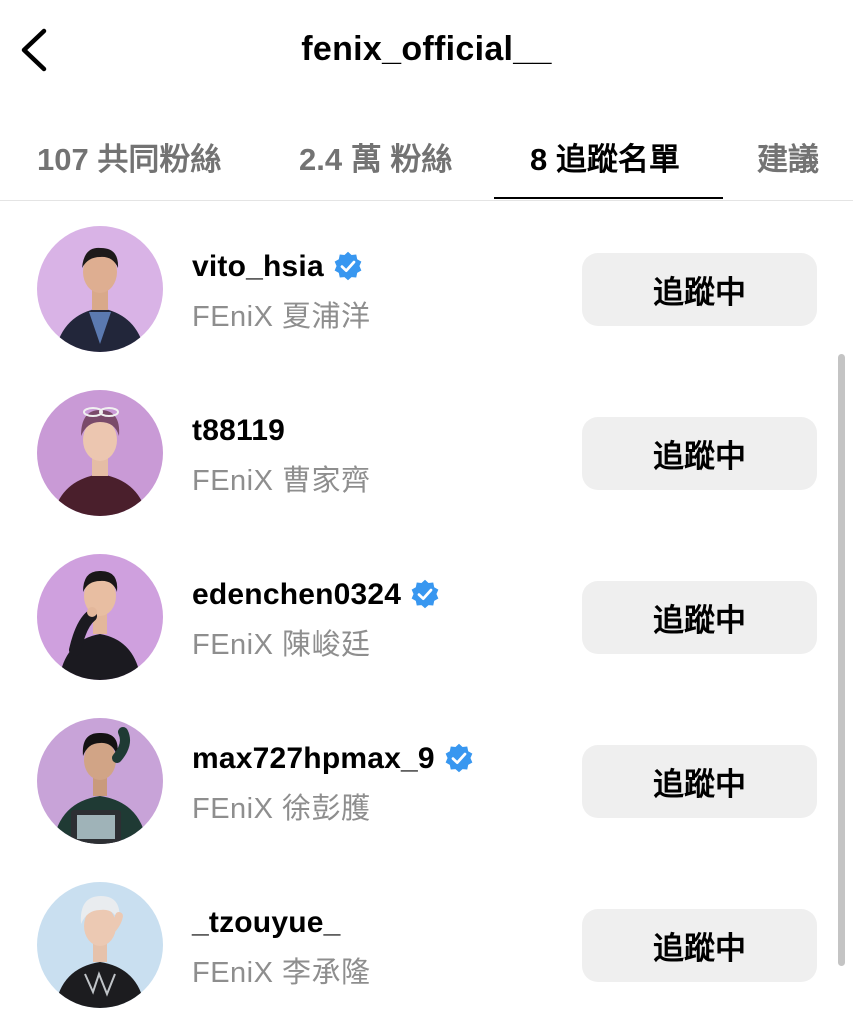 The image size is (853, 1024). I want to click on username: max727hpmax_9, so click(313, 759).